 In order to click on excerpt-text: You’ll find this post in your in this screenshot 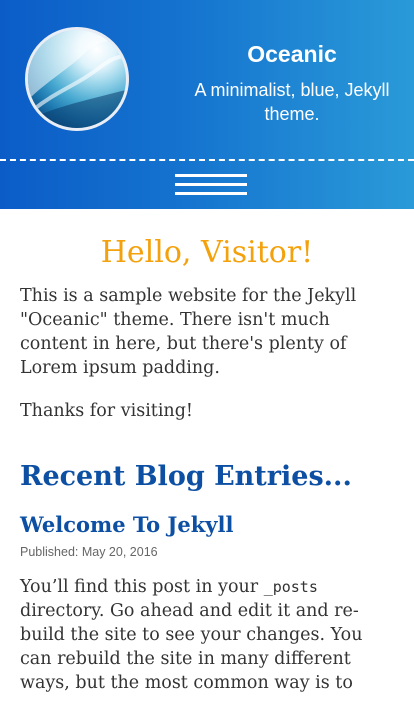, I will do `click(142, 587)`.